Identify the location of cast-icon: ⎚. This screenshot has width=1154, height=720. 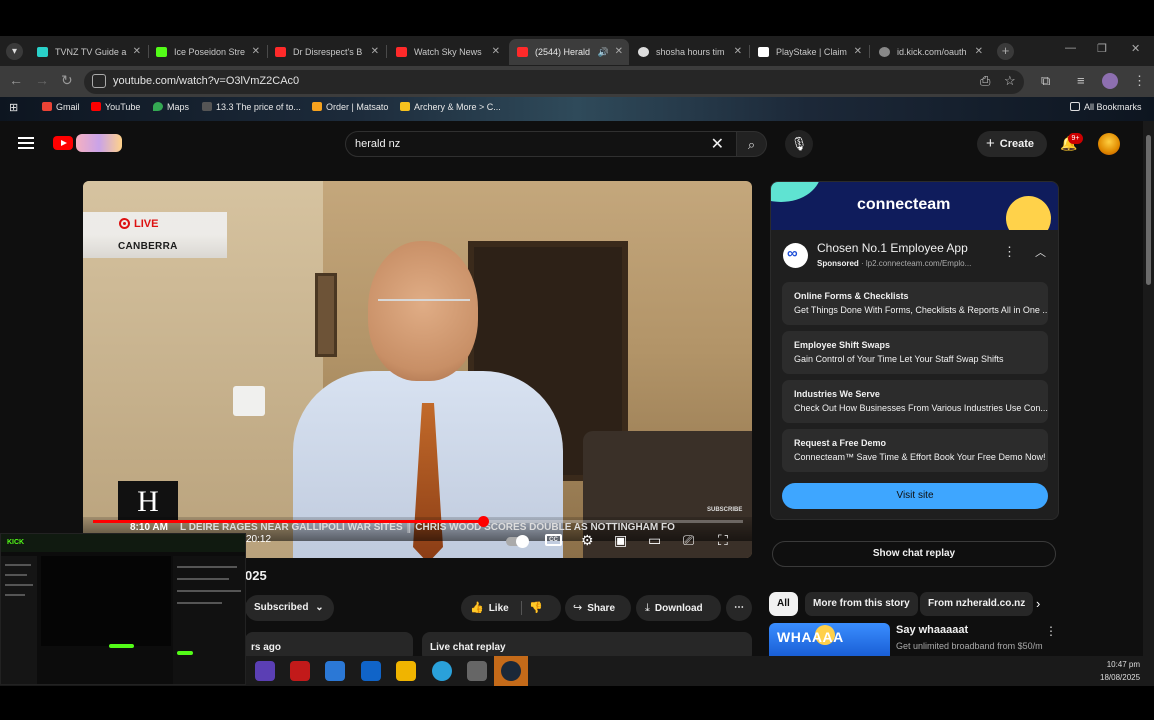
(688, 540).